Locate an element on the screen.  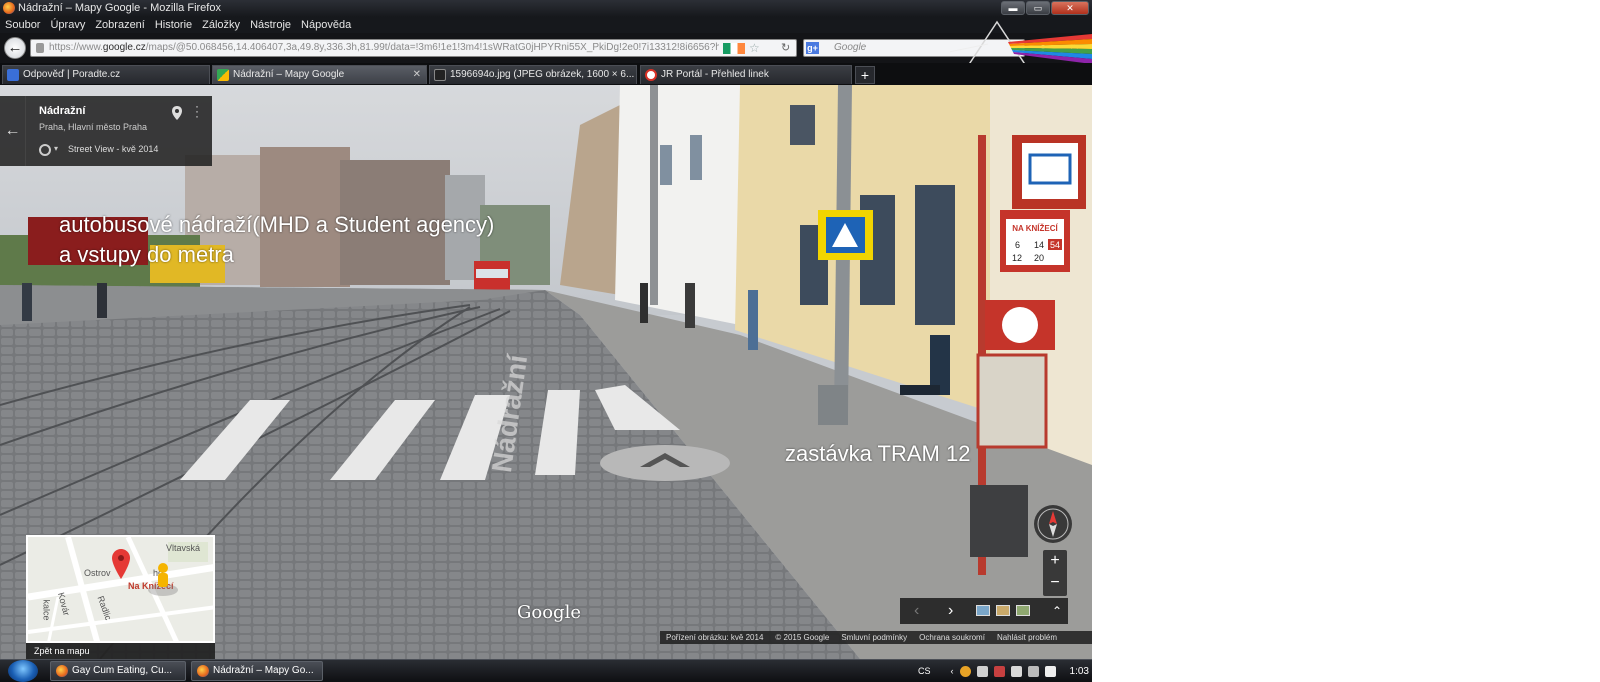
terms-link: Smluvní podmínky is located at coordinates (874, 637).